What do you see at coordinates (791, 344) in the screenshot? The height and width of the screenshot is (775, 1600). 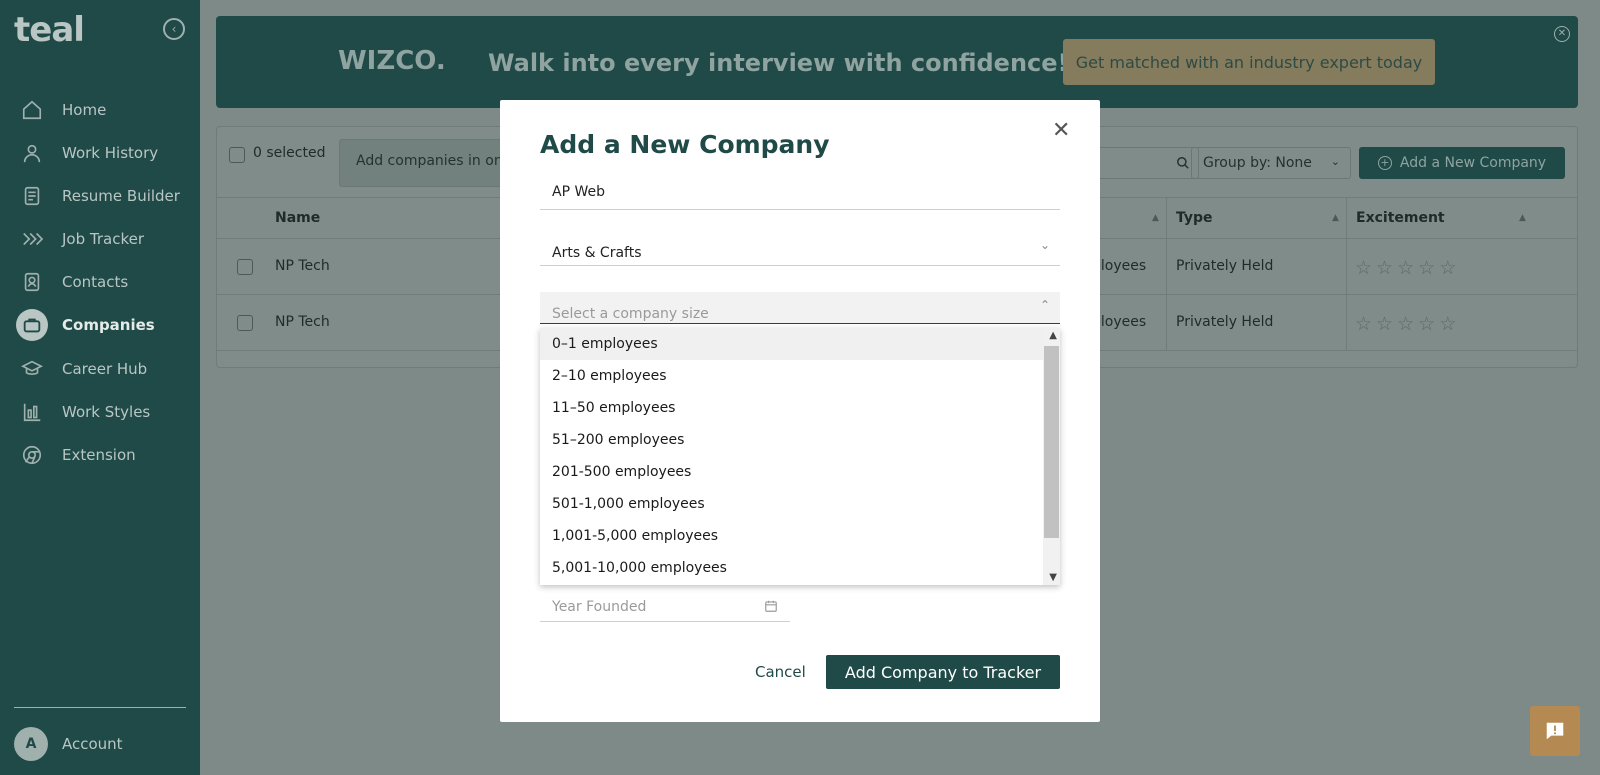 I see `size-option: 0–1 employees` at bounding box center [791, 344].